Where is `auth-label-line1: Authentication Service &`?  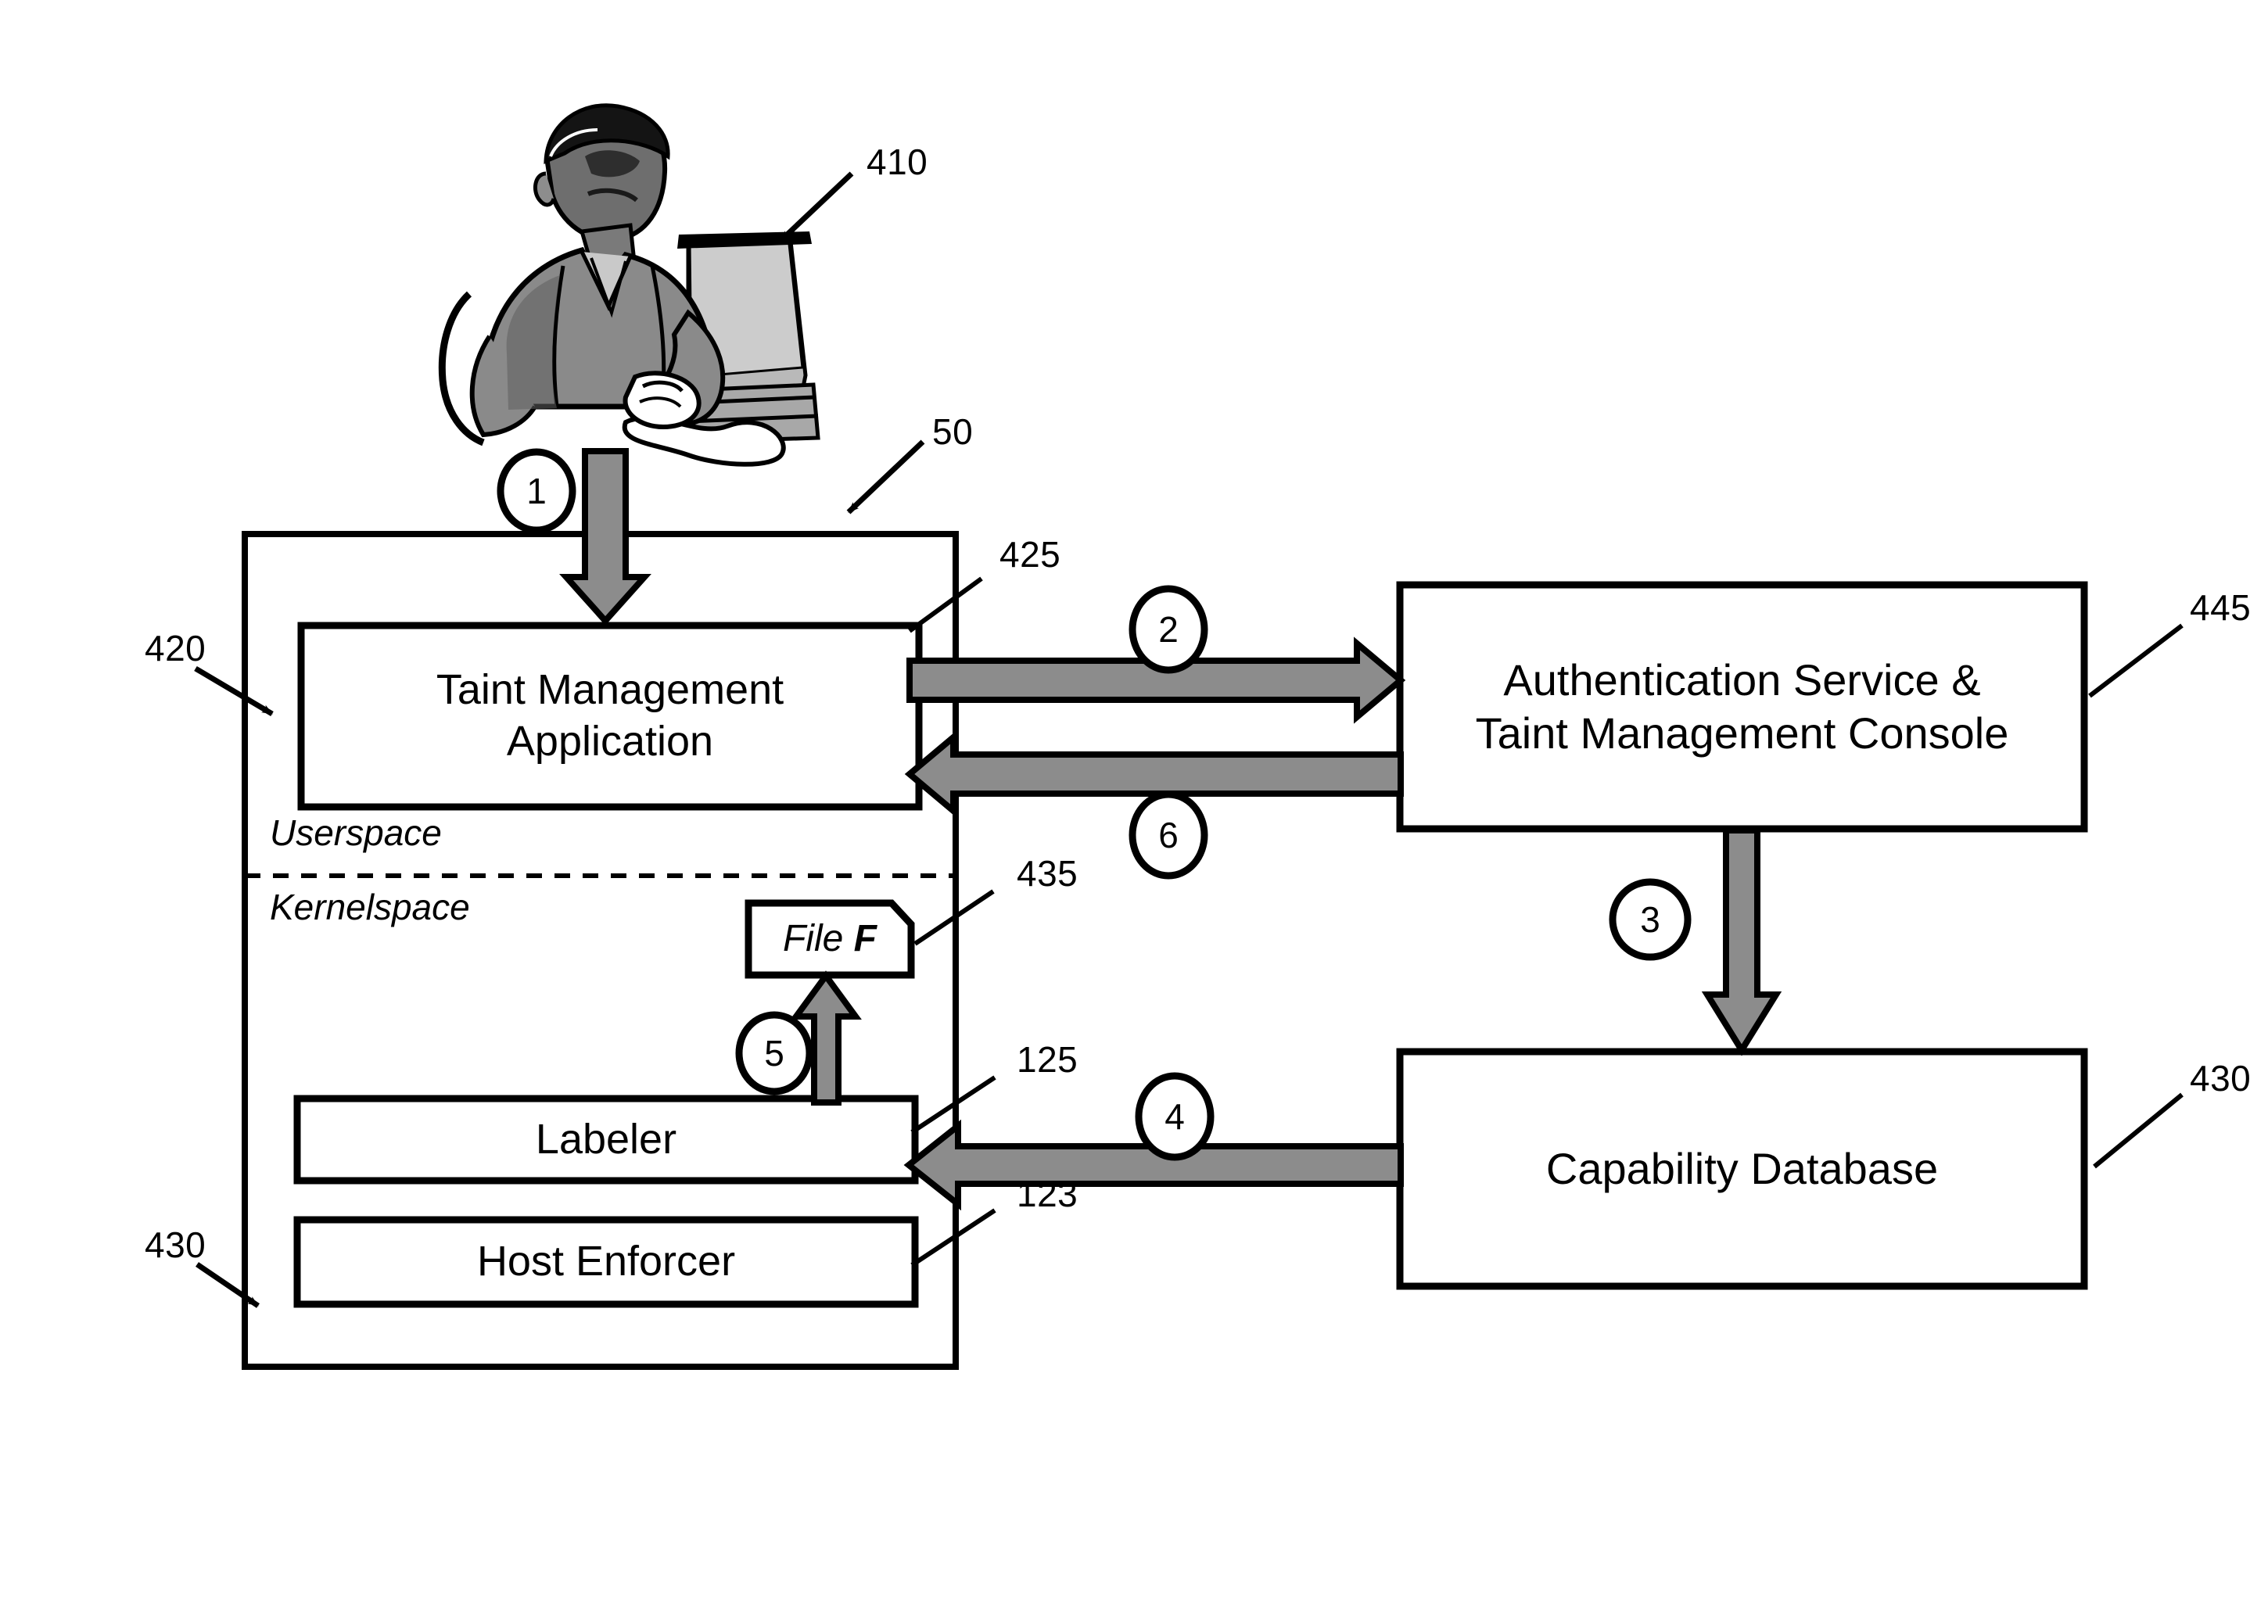
auth-label-line1: Authentication Service & is located at coordinates (1742, 679).